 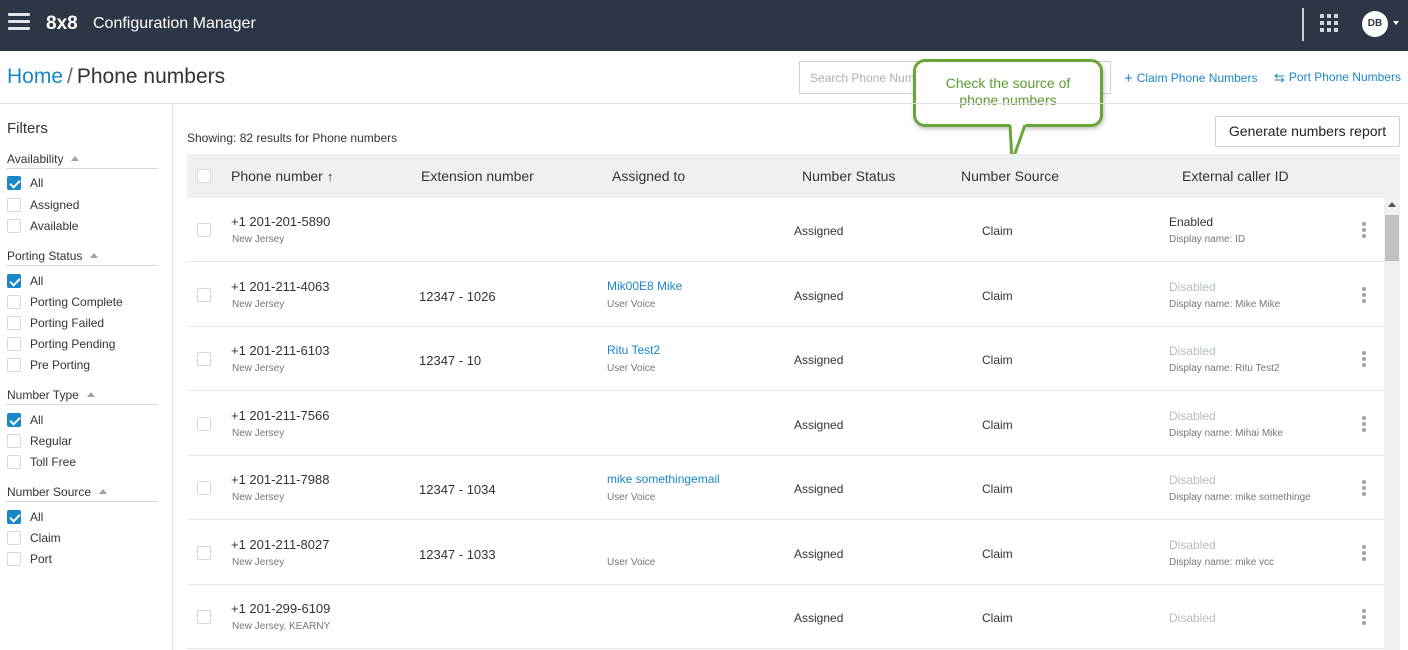 What do you see at coordinates (1307, 131) in the screenshot?
I see `generate-report-button: Generate numbers report` at bounding box center [1307, 131].